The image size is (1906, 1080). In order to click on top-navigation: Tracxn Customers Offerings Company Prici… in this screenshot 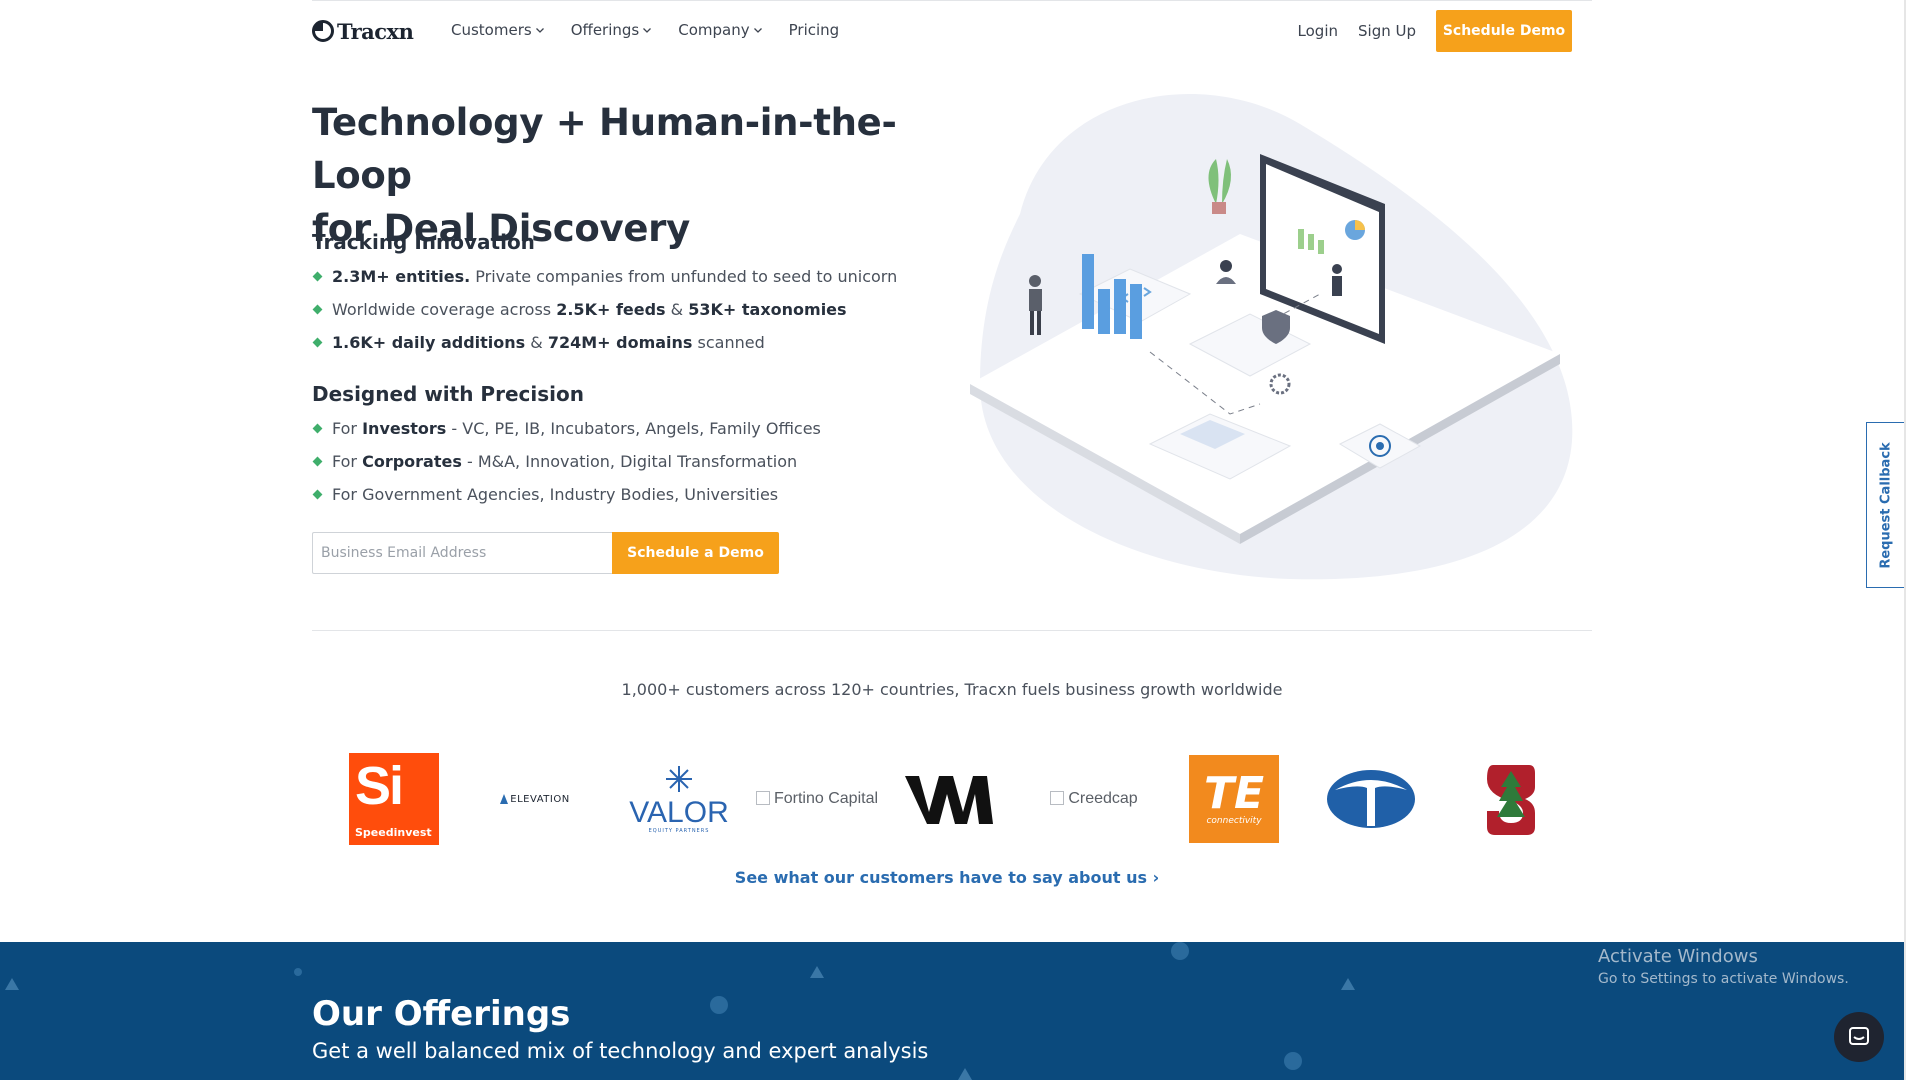, I will do `click(947, 32)`.